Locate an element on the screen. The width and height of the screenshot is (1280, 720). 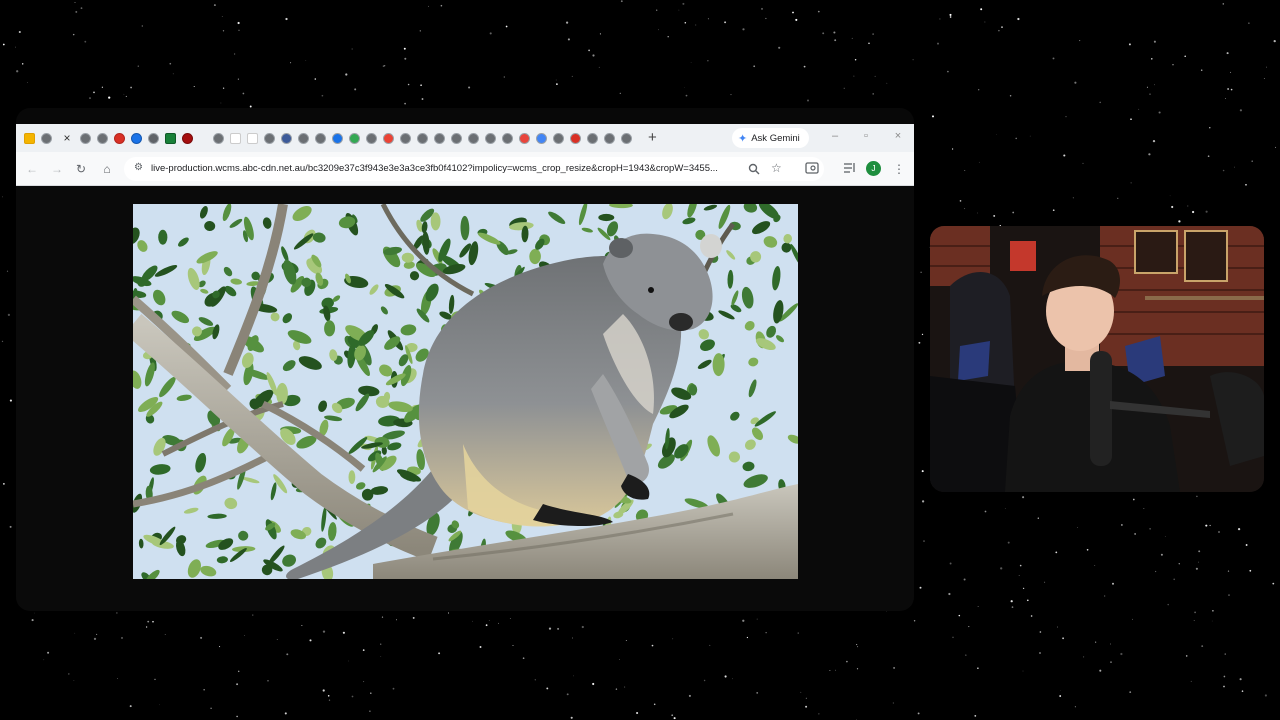
media-controls-icon is located at coordinates (850, 168).